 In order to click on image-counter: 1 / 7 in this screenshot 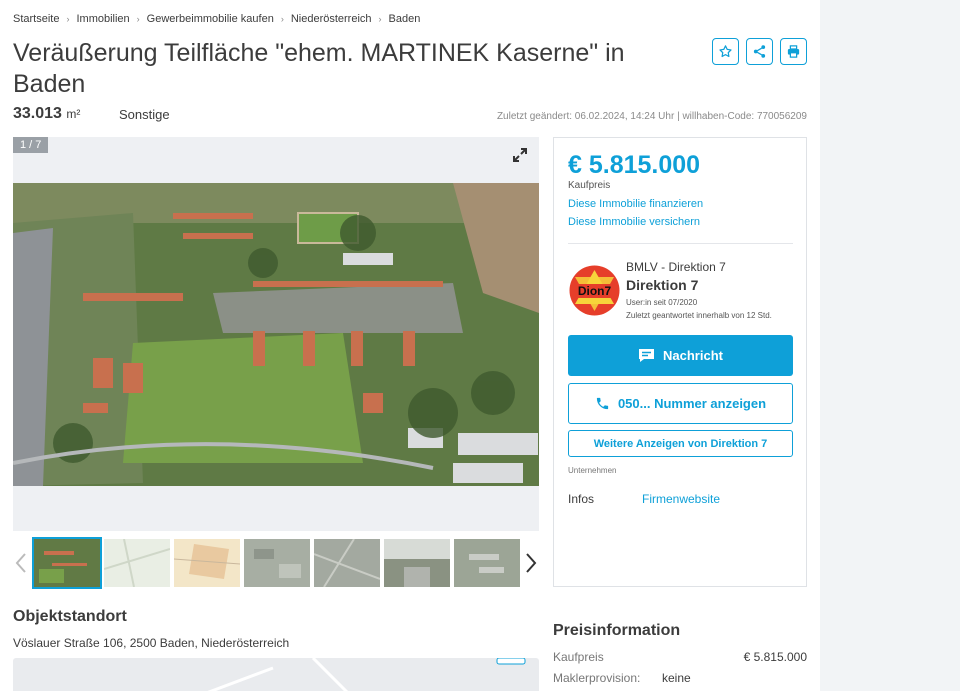, I will do `click(31, 145)`.